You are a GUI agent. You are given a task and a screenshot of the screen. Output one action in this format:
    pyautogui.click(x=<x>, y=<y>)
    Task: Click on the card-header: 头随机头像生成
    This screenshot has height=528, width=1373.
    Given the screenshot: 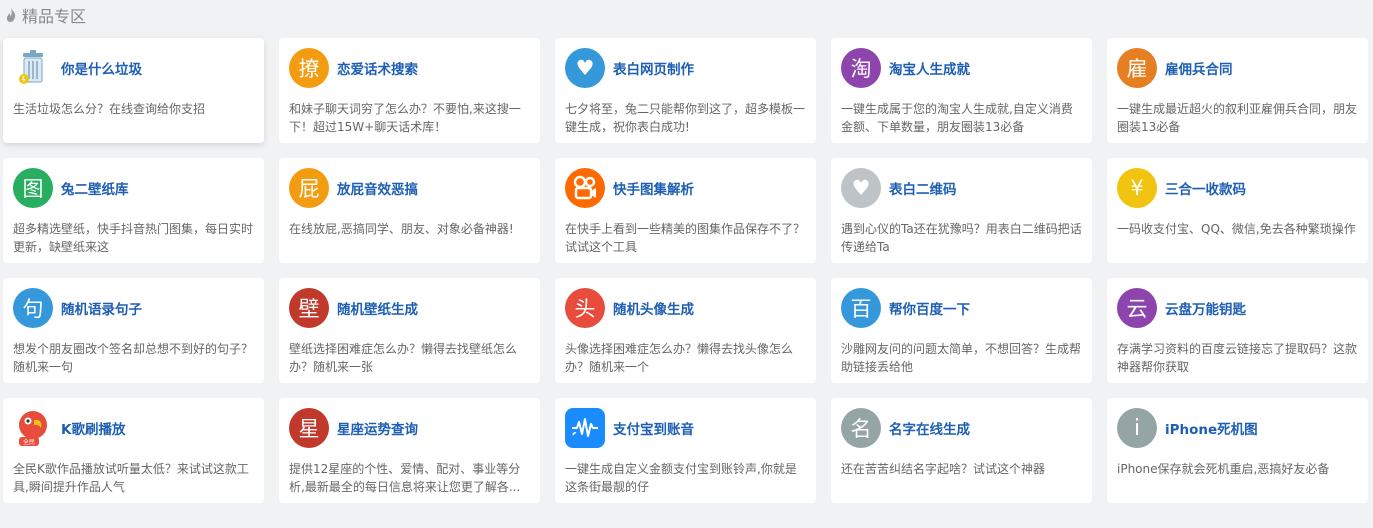 What is the action you would take?
    pyautogui.click(x=685, y=308)
    